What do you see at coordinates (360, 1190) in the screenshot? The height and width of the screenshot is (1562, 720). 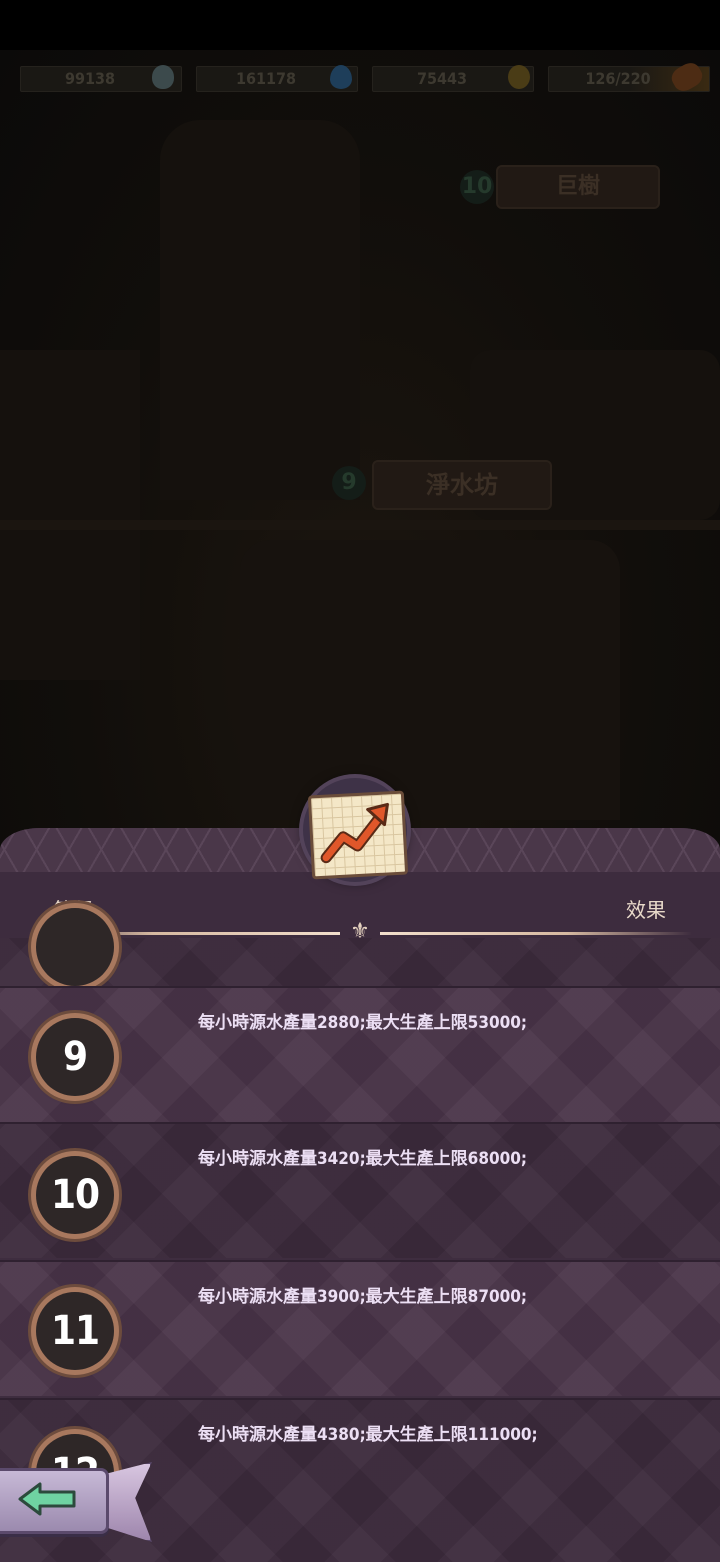 I see `level-row-10: 10 每小時源水產量3420;最大生產上限68000;` at bounding box center [360, 1190].